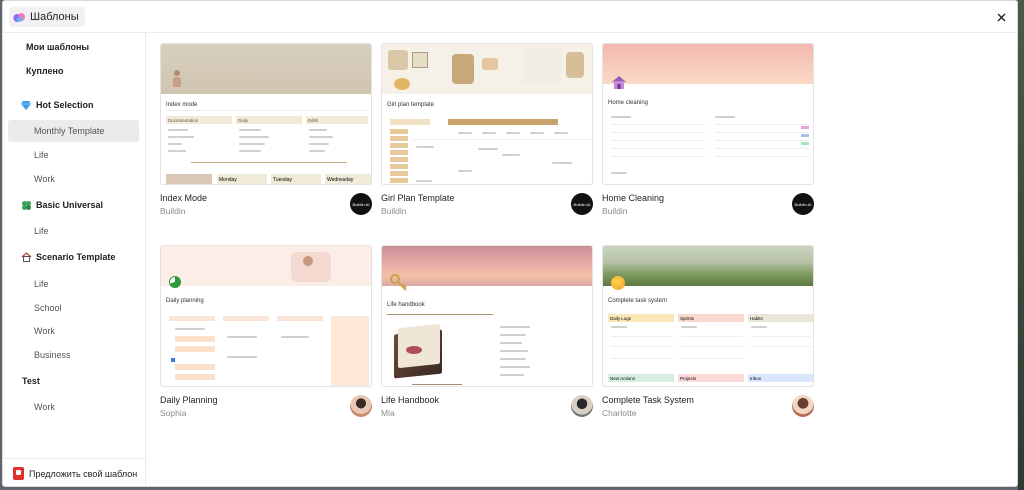 Image resolution: width=1024 pixels, height=490 pixels. What do you see at coordinates (1021, 245) in the screenshot?
I see `backdrop` at bounding box center [1021, 245].